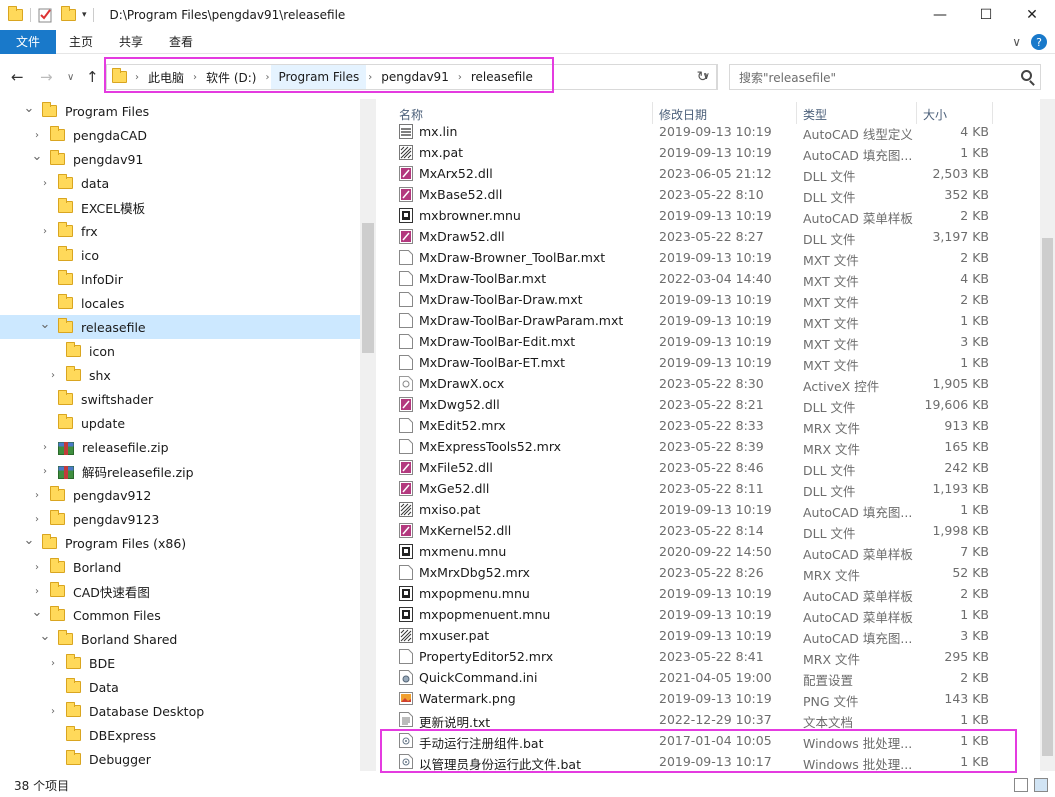 The height and width of the screenshot is (797, 1055). I want to click on file-row: MxGe52.dll 2023-05-22 8:11 DLL 文件 1,193 KB, so click(710, 488).